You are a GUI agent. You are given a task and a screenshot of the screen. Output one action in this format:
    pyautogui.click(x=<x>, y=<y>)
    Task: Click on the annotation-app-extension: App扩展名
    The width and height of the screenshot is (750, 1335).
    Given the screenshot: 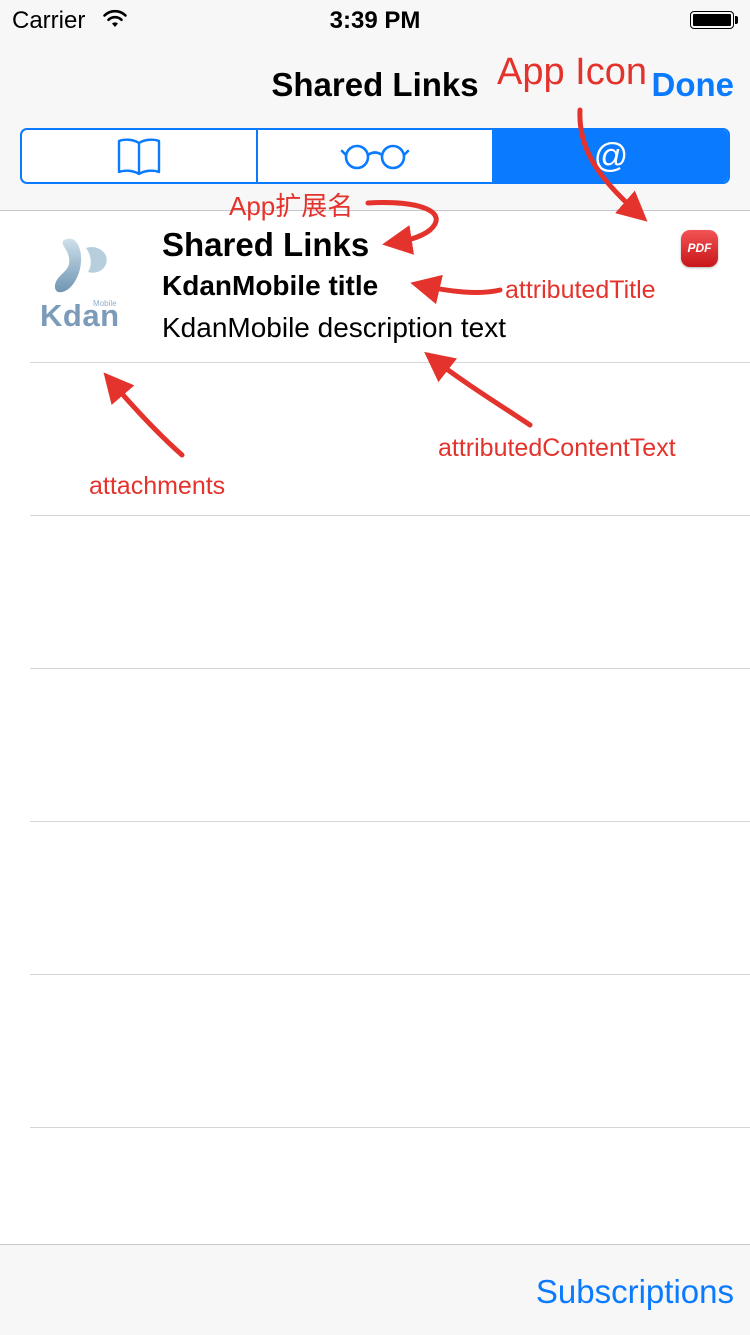 What is the action you would take?
    pyautogui.click(x=291, y=206)
    